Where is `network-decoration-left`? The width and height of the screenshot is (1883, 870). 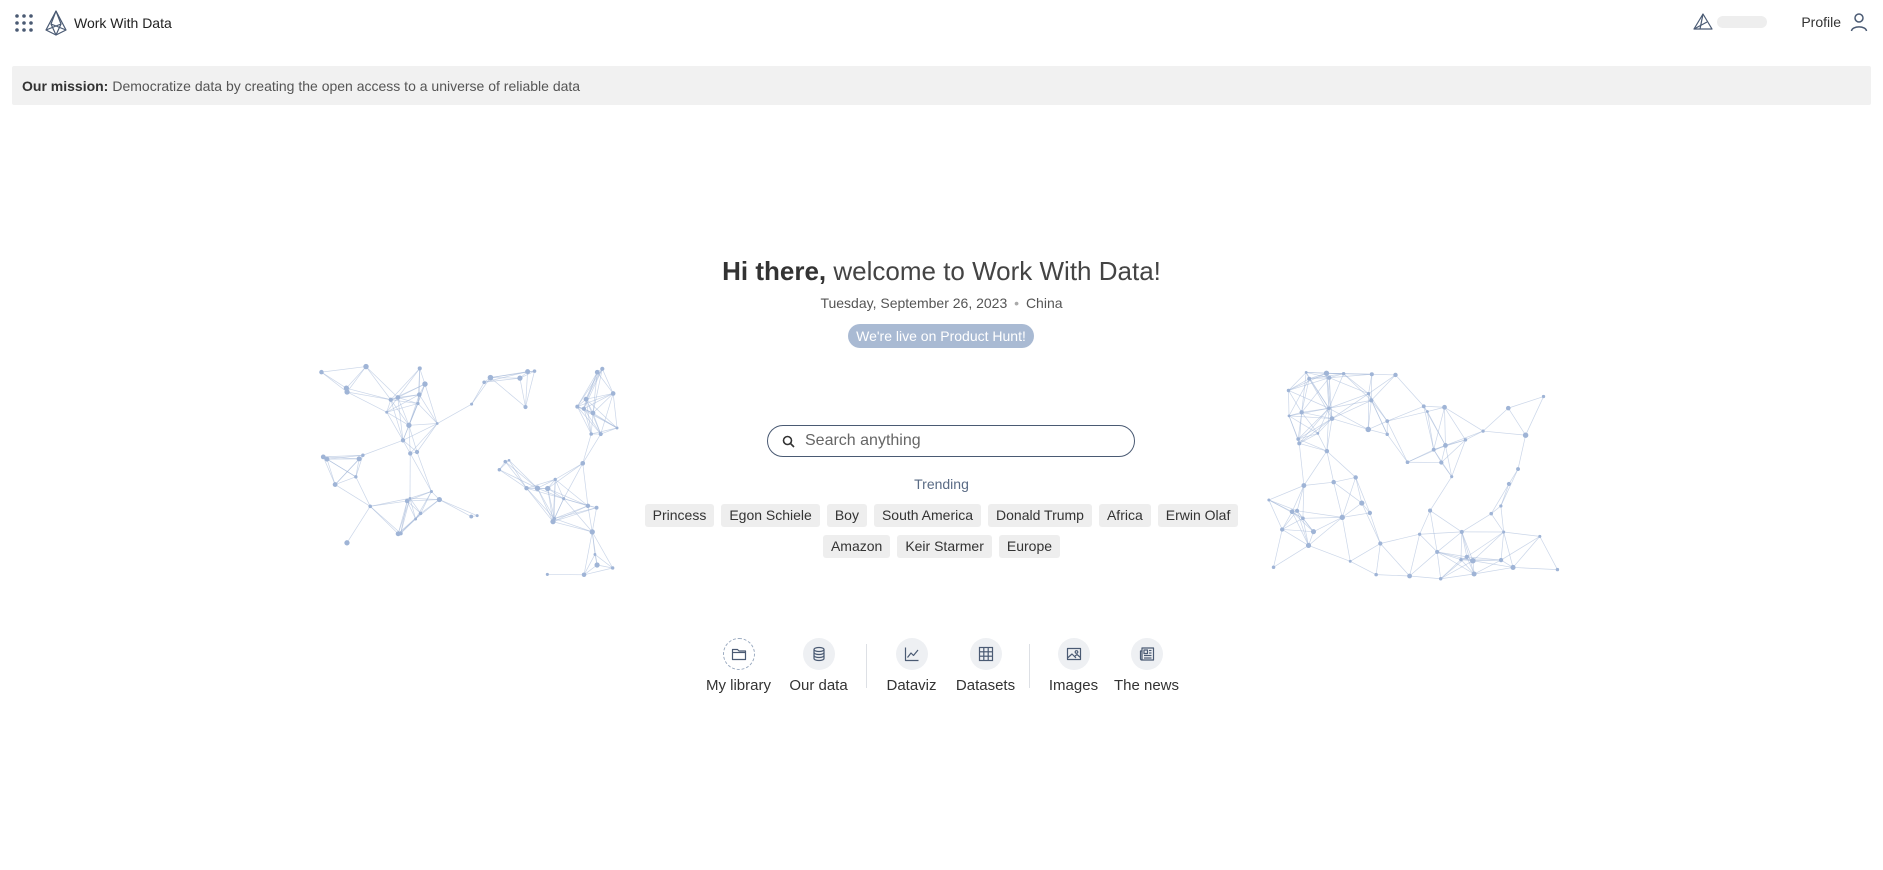 network-decoration-left is located at coordinates (469, 470).